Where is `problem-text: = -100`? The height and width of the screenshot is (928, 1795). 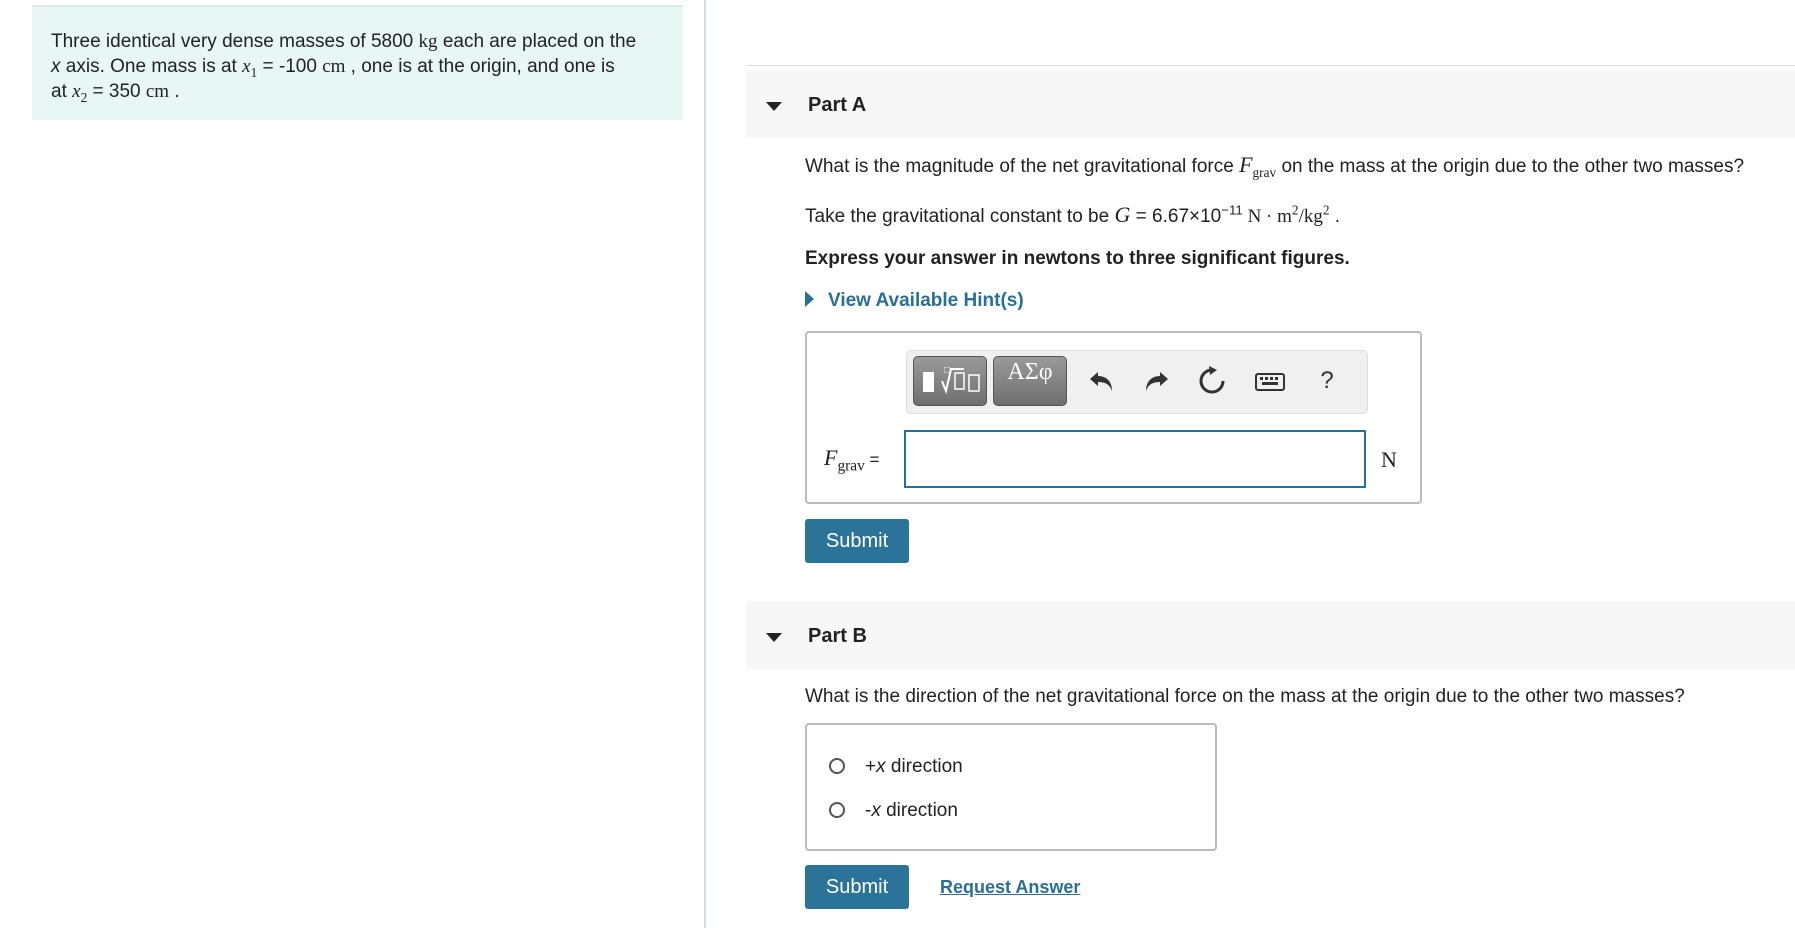 problem-text: = -100 is located at coordinates (290, 66).